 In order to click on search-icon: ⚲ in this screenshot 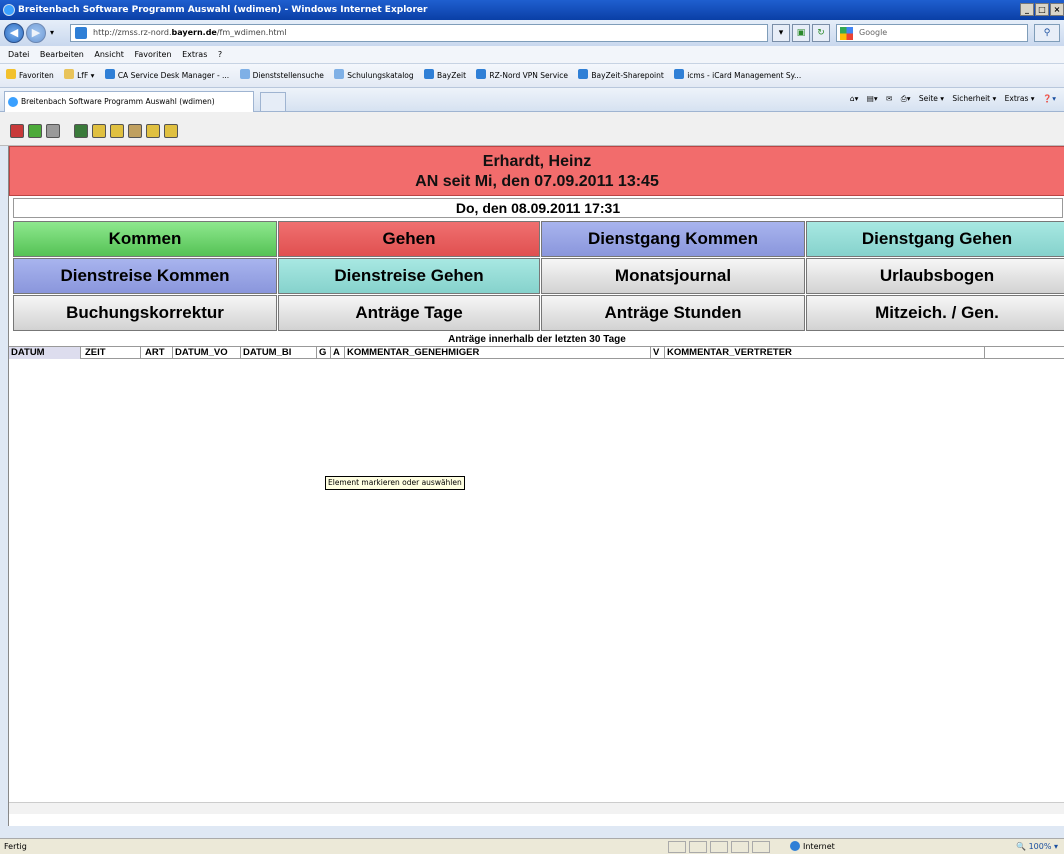, I will do `click(1047, 33)`.